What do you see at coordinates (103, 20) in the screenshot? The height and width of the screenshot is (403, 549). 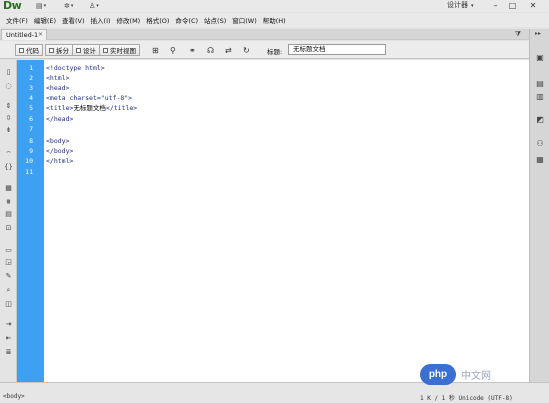 I see `menu-insert: 插入(I)` at bounding box center [103, 20].